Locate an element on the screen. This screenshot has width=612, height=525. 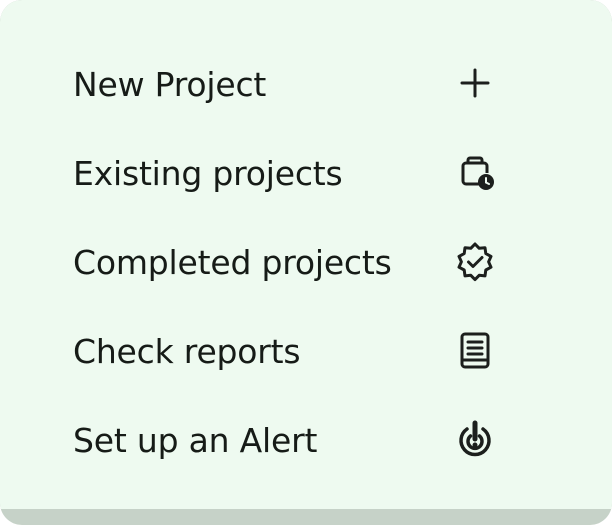
menu-item-label: Existing projects is located at coordinates (208, 173).